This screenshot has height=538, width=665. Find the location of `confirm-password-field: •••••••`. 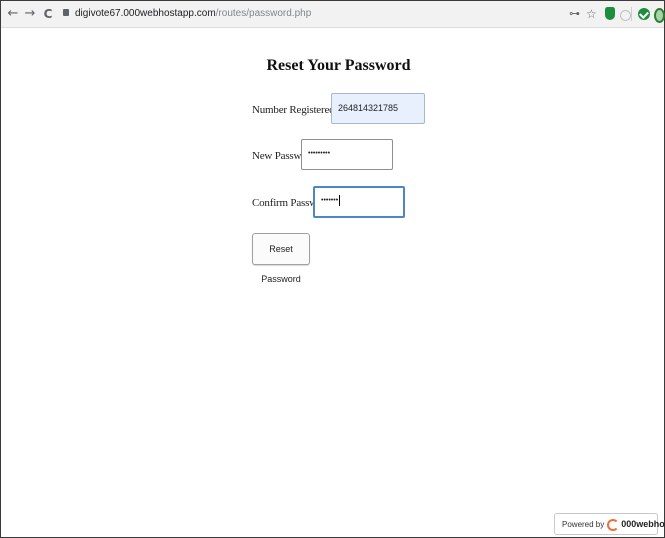

confirm-password-field: ••••••• is located at coordinates (359, 202).